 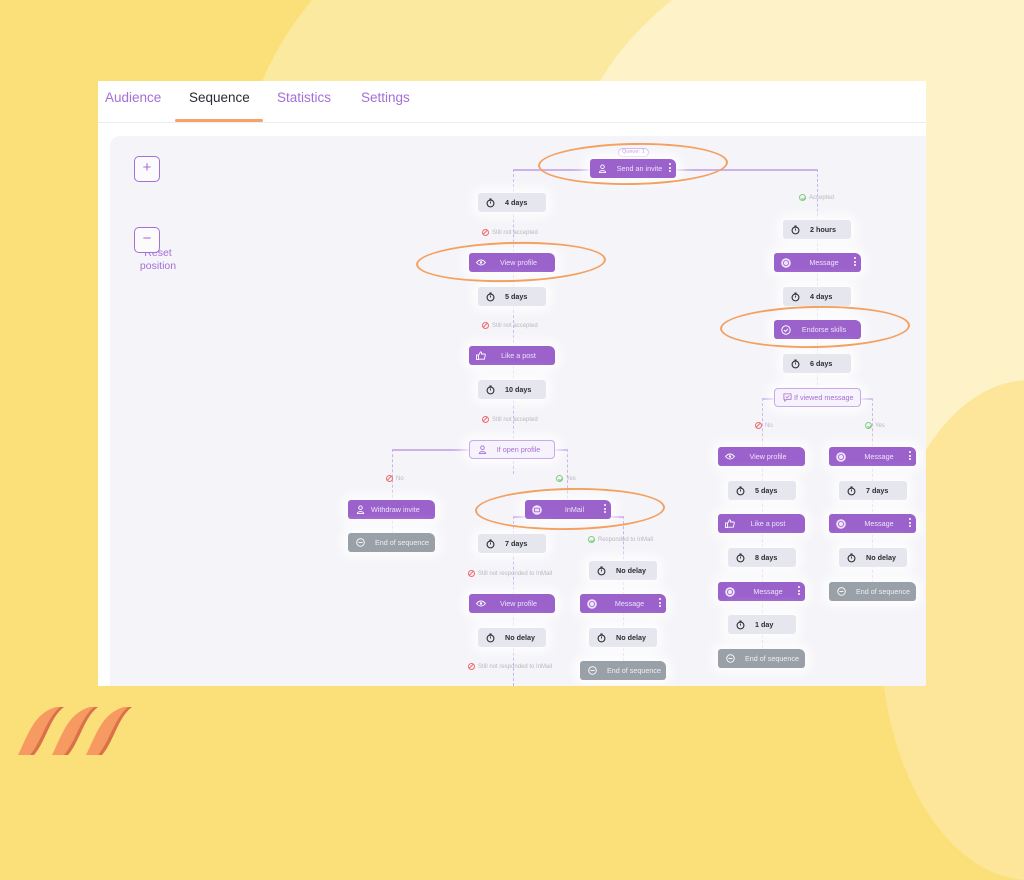 I want to click on delay-node: 8 days, so click(x=762, y=557).